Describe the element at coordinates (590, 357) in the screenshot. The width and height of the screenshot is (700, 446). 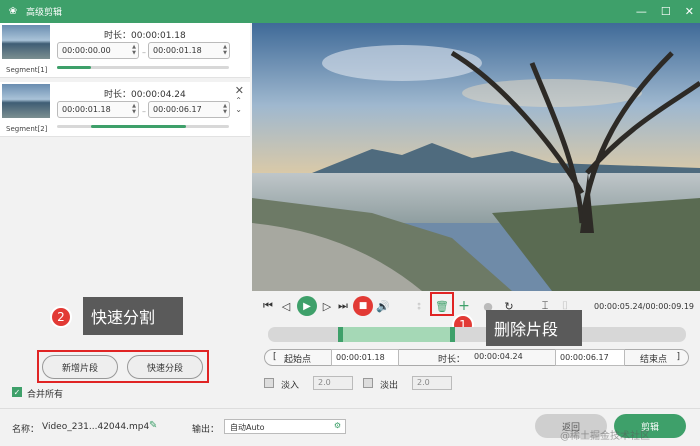
I see `trim-end-field: 00:00:06.17` at that location.